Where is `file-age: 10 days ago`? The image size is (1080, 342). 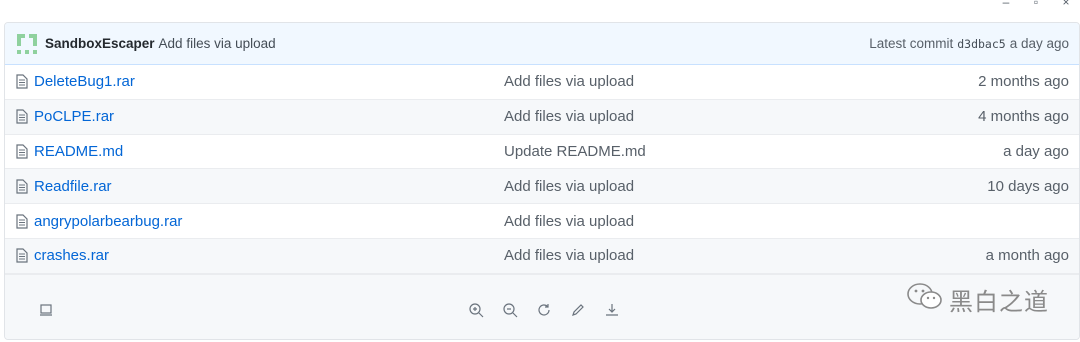 file-age: 10 days ago is located at coordinates (1028, 186).